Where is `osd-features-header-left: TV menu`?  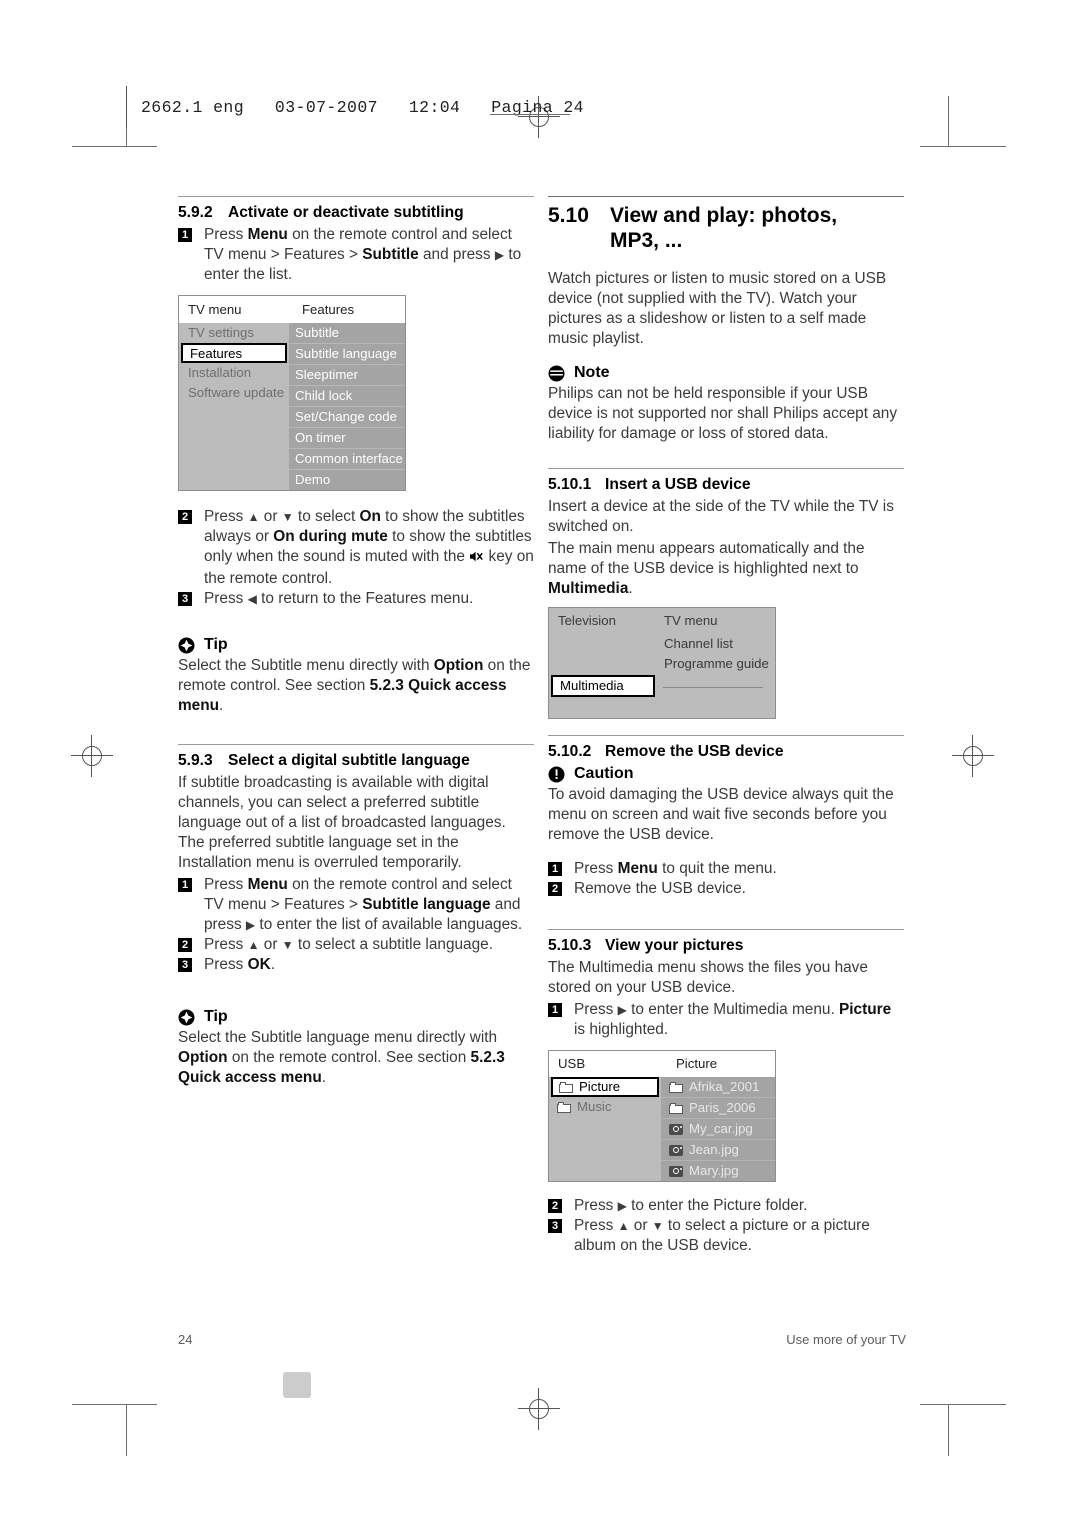
osd-features-header-left: TV menu is located at coordinates (215, 309).